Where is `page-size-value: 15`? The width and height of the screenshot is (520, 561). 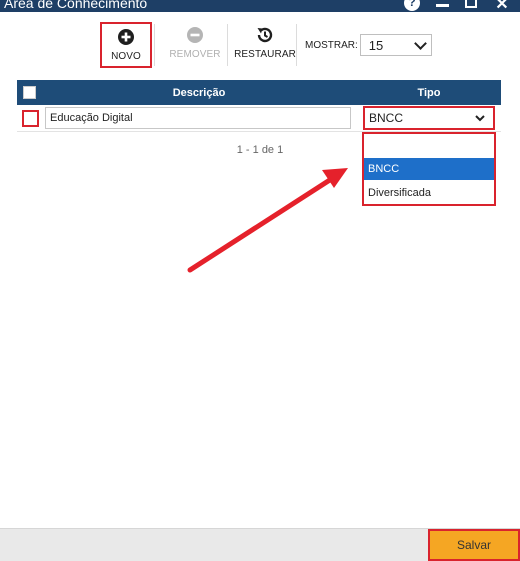
page-size-value: 15 is located at coordinates (376, 45).